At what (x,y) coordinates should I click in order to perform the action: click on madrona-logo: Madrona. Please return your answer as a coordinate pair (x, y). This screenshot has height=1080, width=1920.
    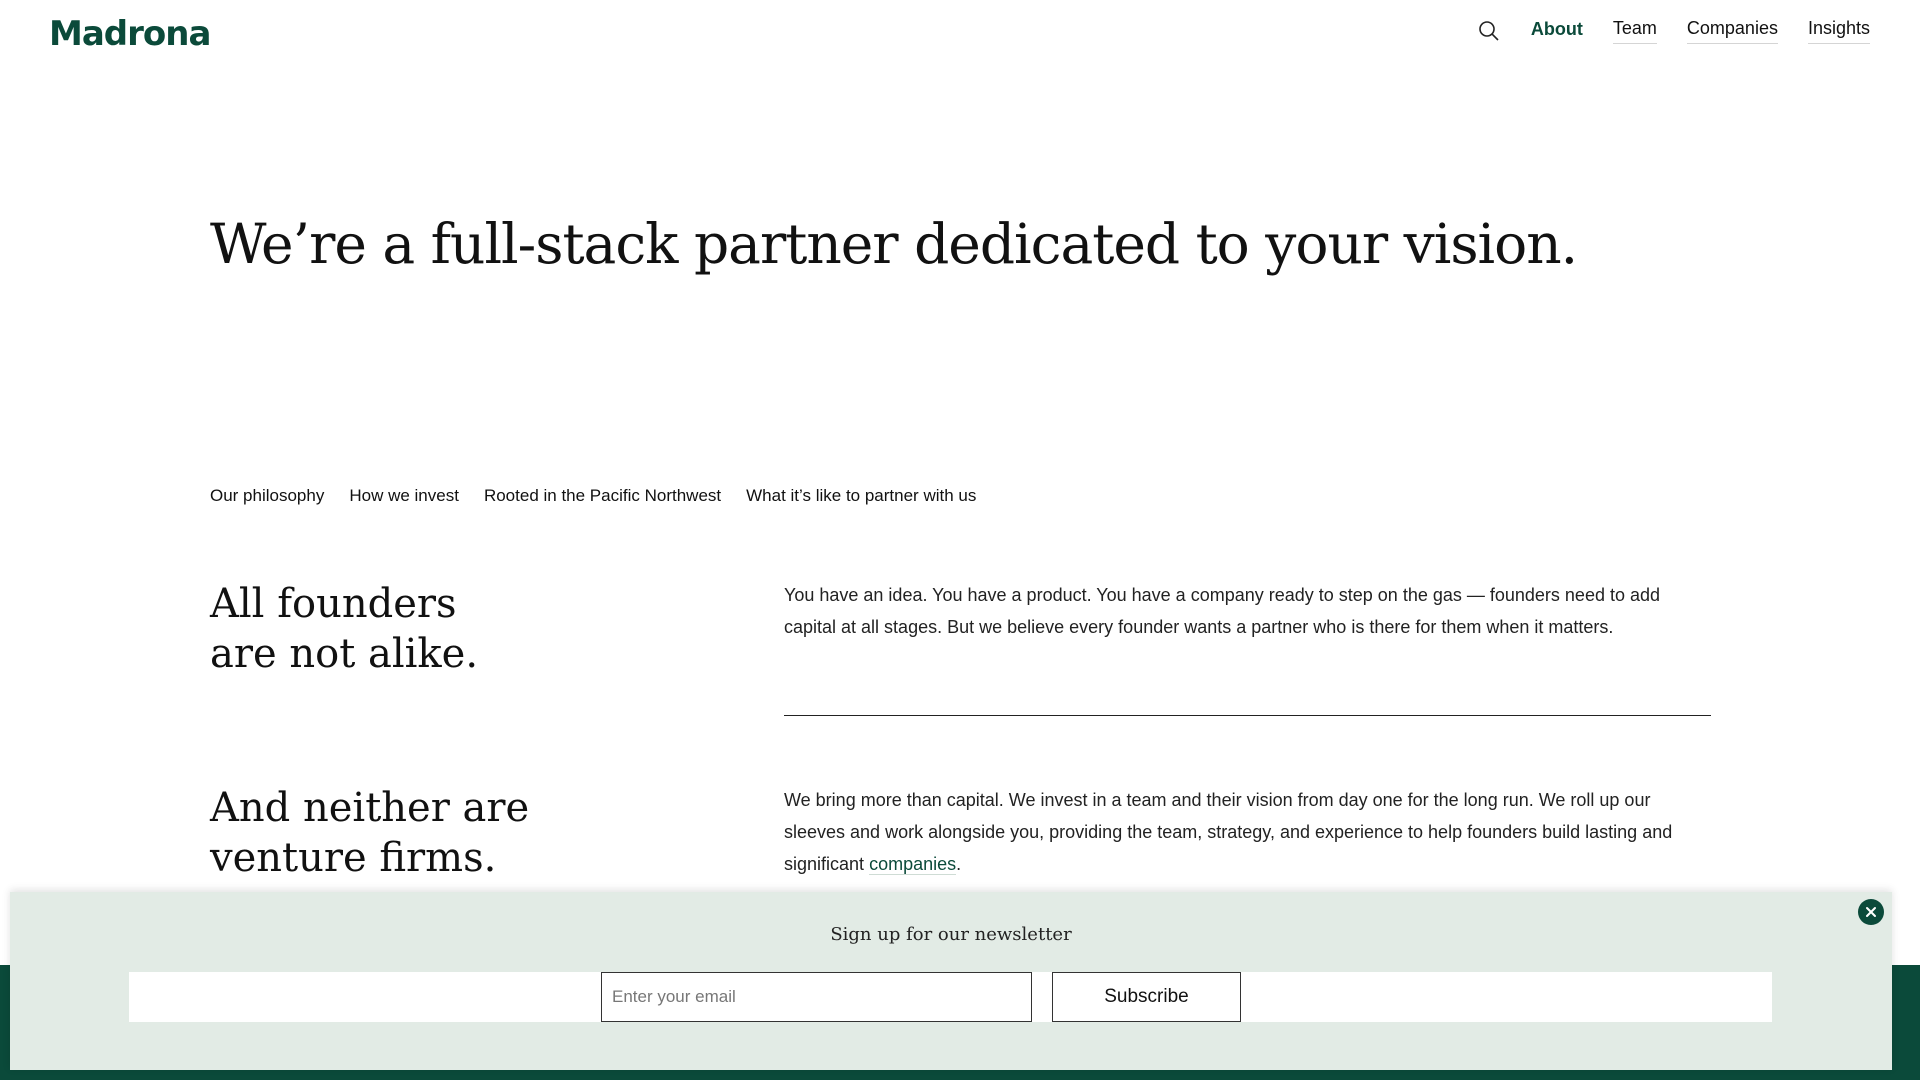
    Looking at the image, I should click on (130, 34).